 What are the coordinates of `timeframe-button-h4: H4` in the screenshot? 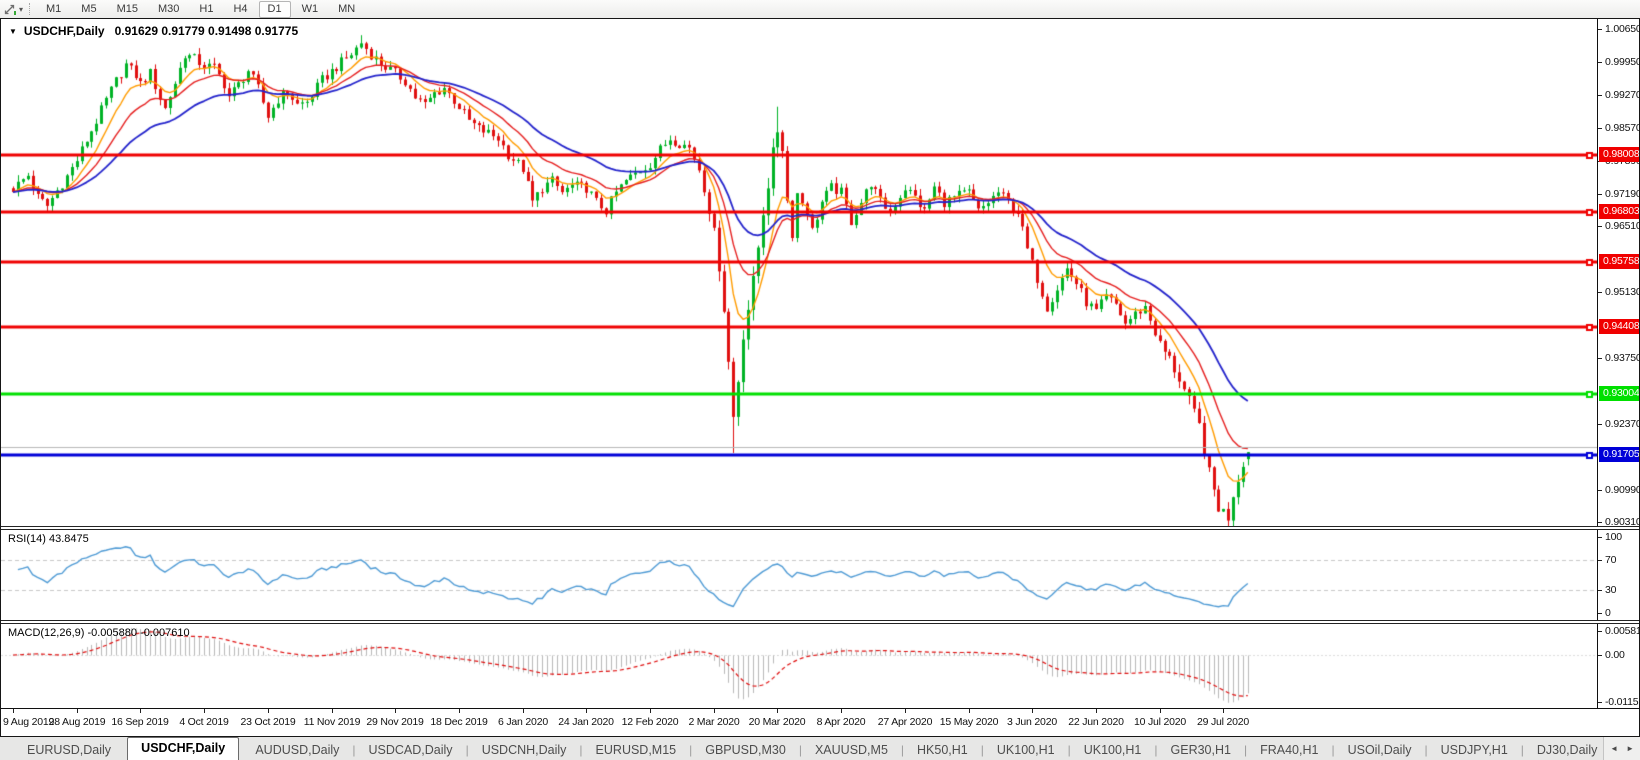 It's located at (240, 9).